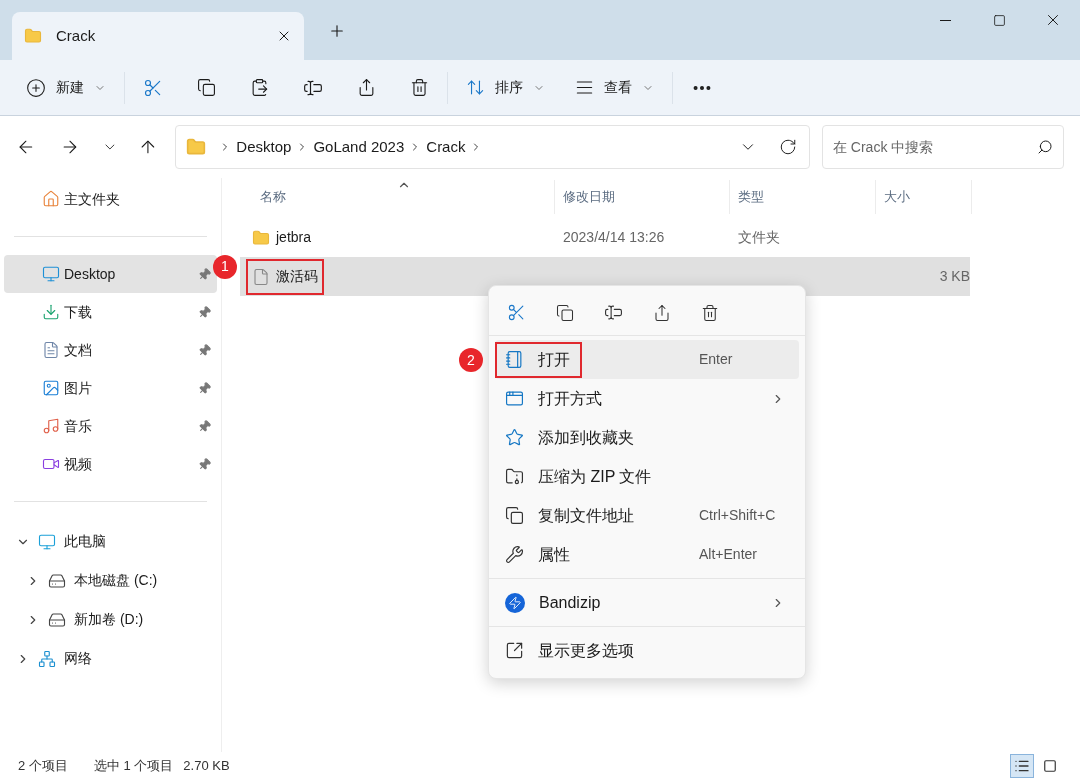  I want to click on favorite-icon, so click(514, 437).